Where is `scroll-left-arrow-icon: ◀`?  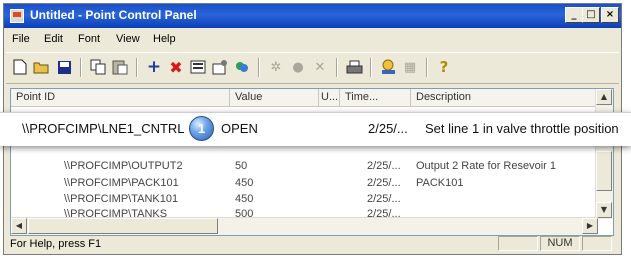
scroll-left-arrow-icon: ◀ is located at coordinates (19, 226).